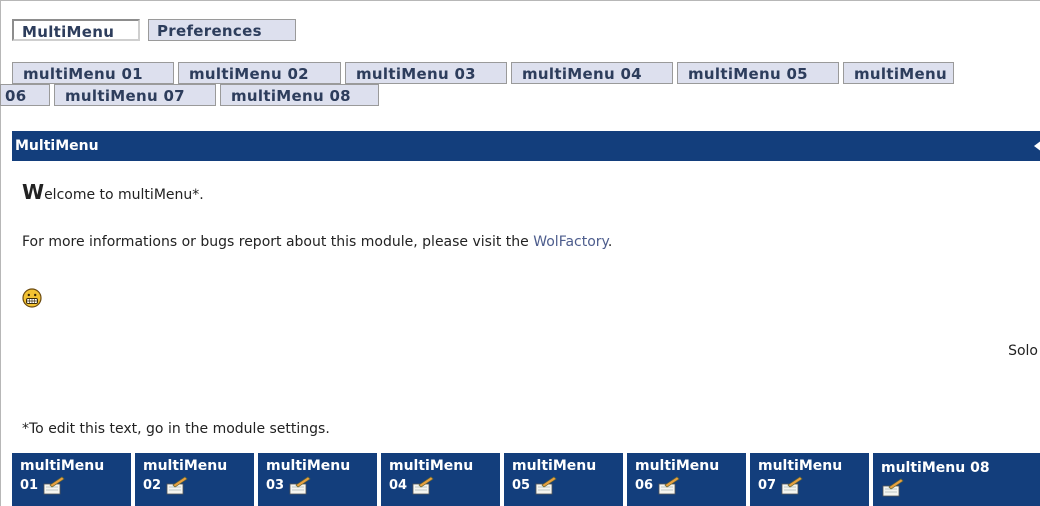 This screenshot has height=506, width=1040. Describe the element at coordinates (71, 479) in the screenshot. I see `bottom-menu-item-01: multiMenu 01` at that location.